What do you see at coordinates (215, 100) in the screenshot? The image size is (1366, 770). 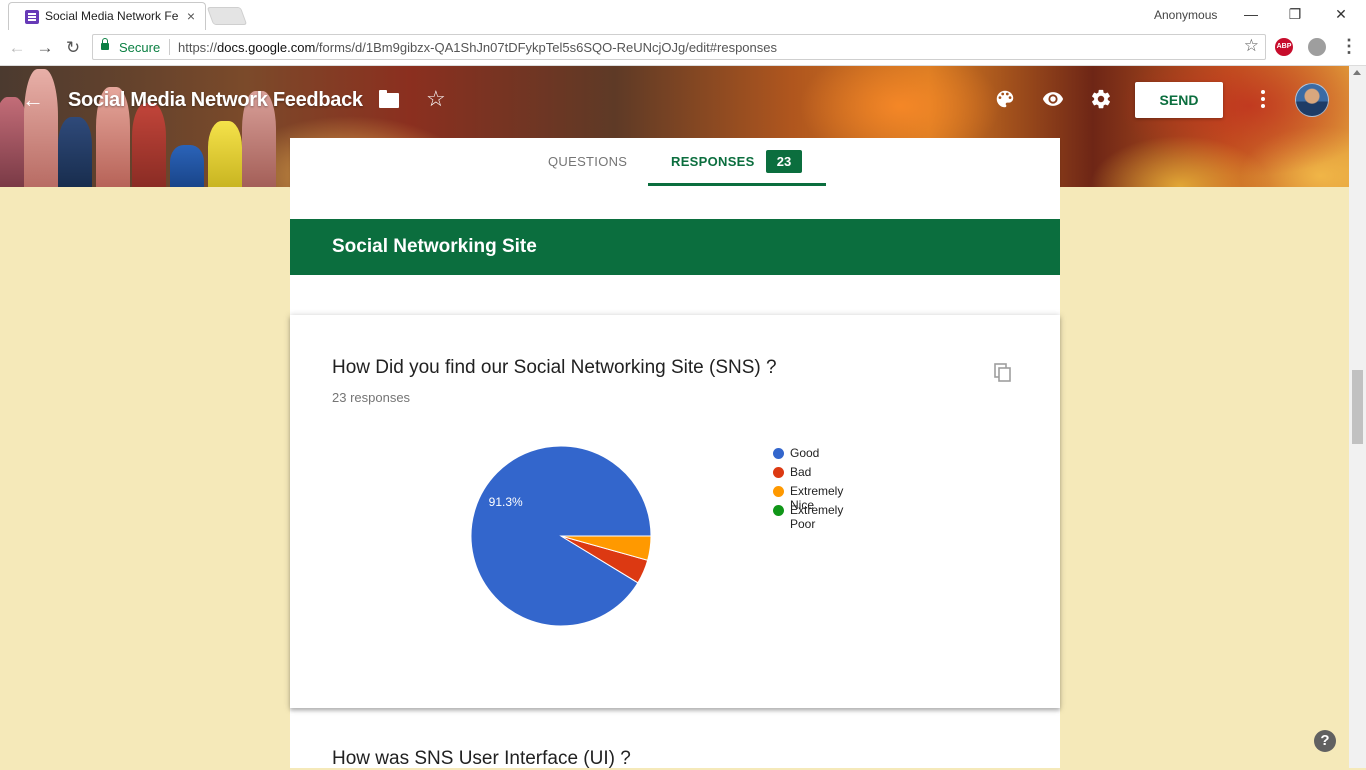 I see `form-title: Social Media Network Feedback` at bounding box center [215, 100].